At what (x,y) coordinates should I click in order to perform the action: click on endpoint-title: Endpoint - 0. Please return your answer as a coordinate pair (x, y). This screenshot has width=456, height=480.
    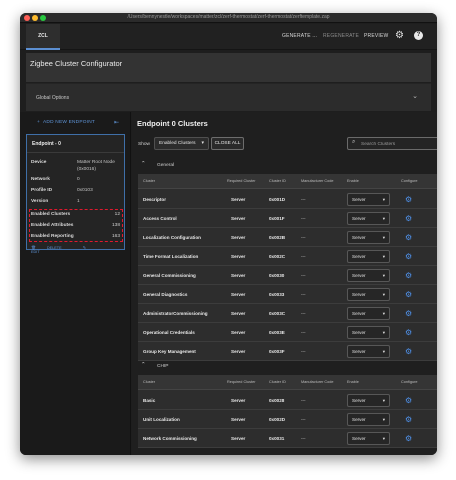
    Looking at the image, I should click on (46, 144).